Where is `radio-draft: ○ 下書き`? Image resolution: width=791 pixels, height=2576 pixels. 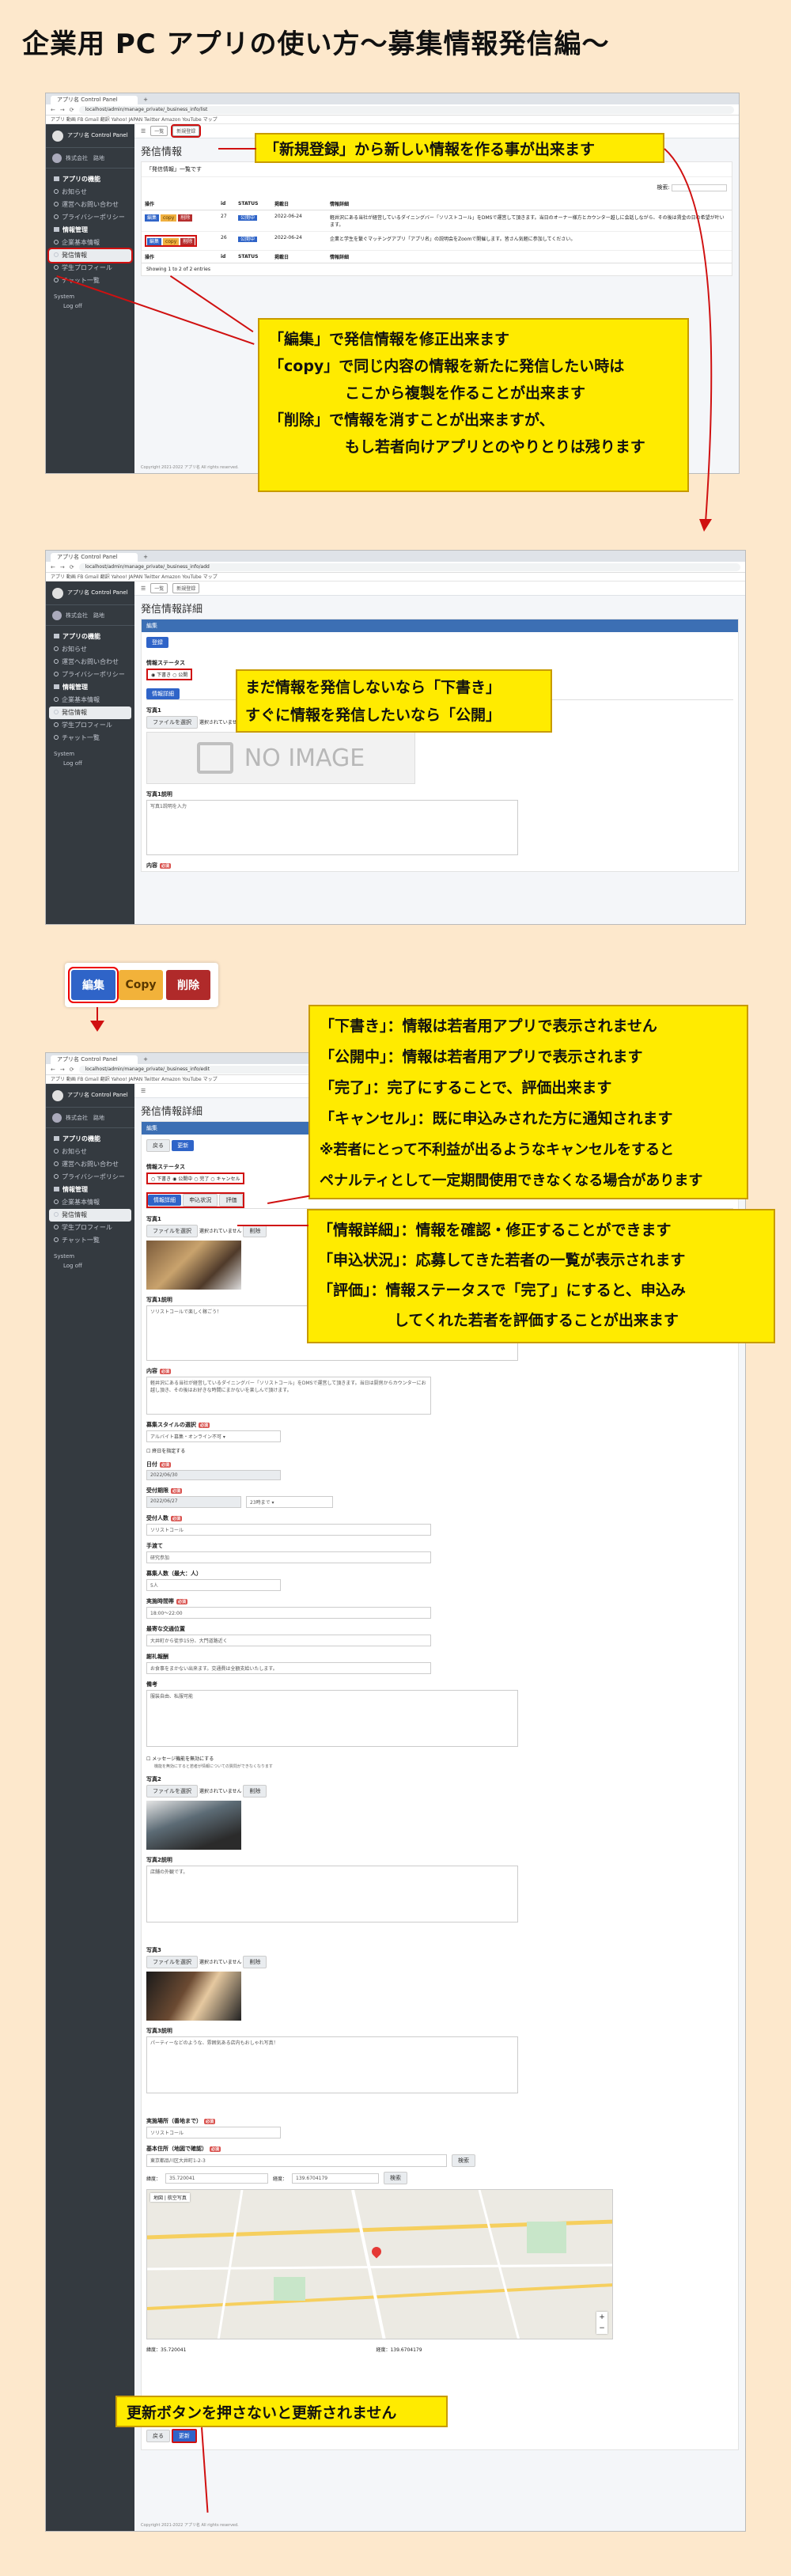
radio-draft: ○ 下書き is located at coordinates (161, 1179).